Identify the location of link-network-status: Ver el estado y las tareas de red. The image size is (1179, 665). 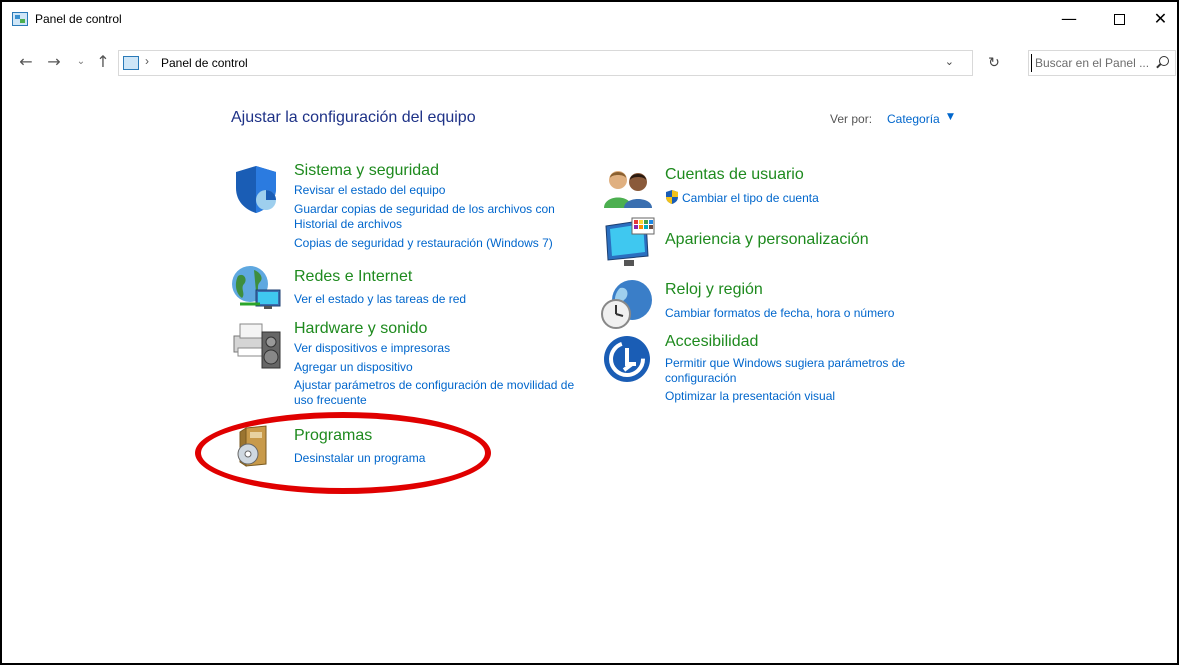
(380, 299).